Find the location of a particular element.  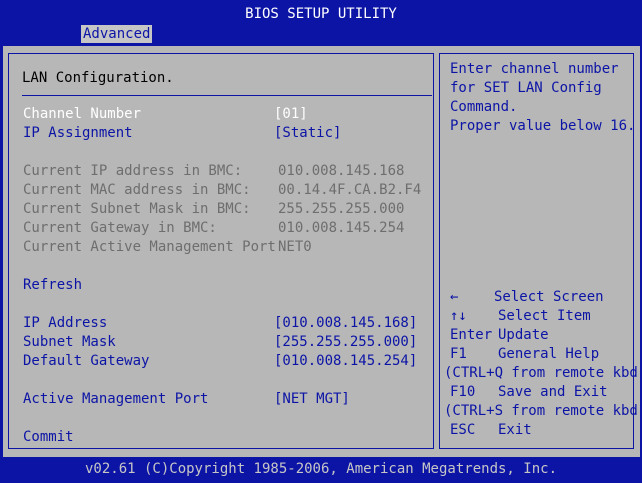

key-label: ESC is located at coordinates (463, 430).